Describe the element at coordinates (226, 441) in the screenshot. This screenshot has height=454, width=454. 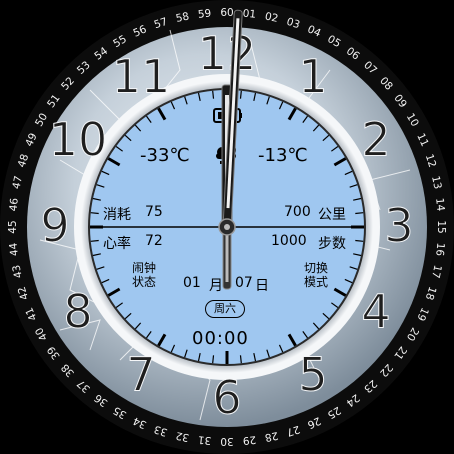
I see `minute-ring-label: 30` at that location.